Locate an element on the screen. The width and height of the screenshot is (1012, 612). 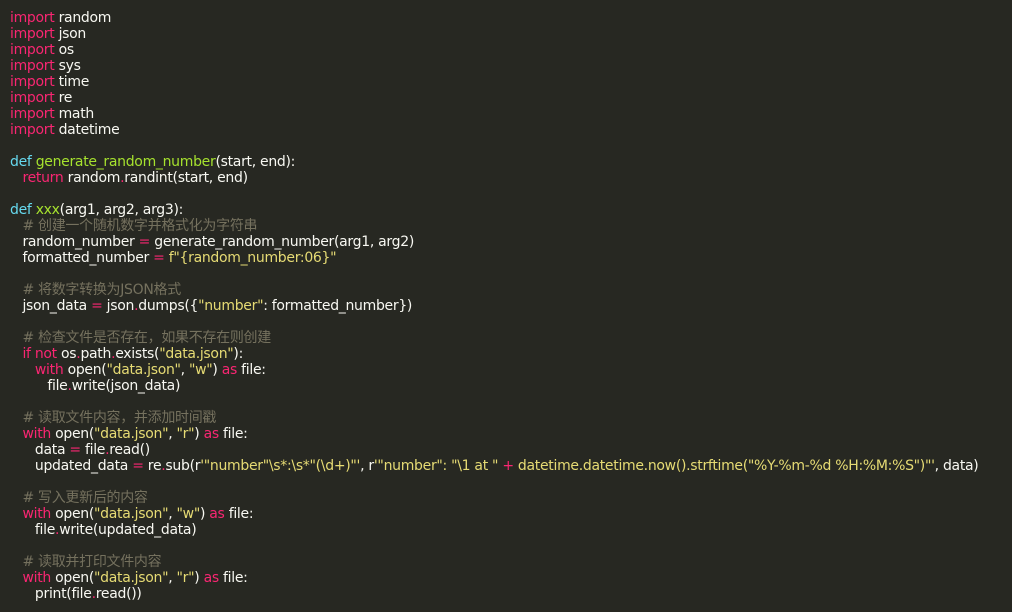
comment-token: # 读取文件内容，并添加时间戳 is located at coordinates (119, 418).